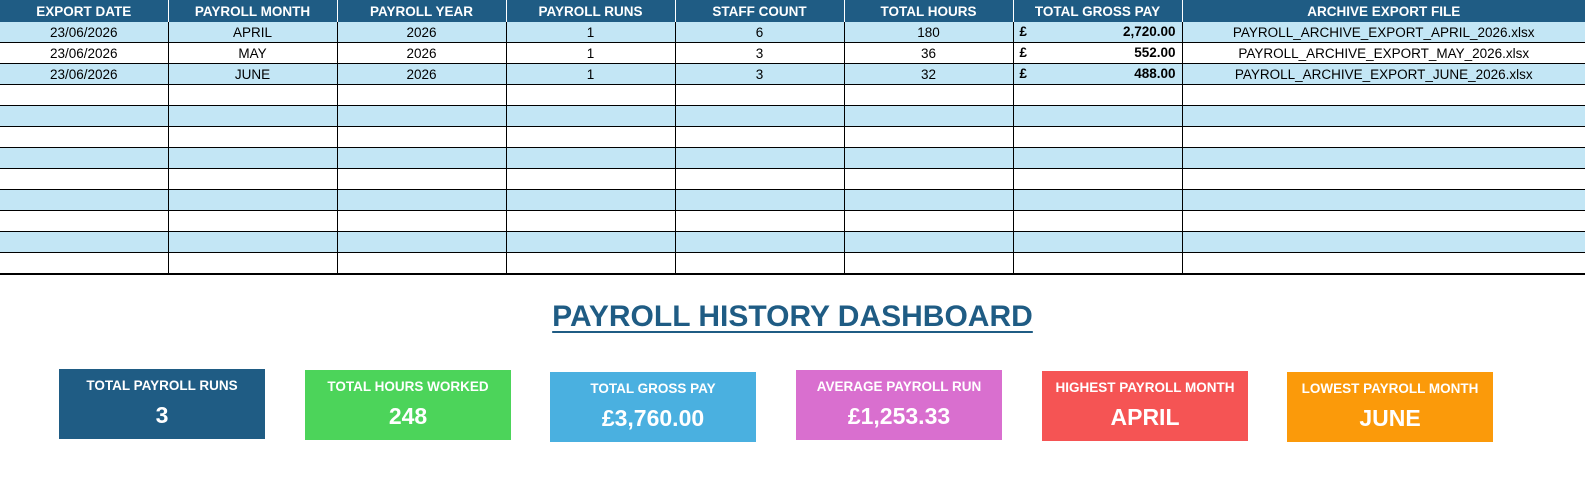 This screenshot has width=1585, height=482. What do you see at coordinates (1383, 53) in the screenshot?
I see `archive-file-cell: PAYROLL_ARCHIVE_EXPORT_MAY_2026.xlsx` at bounding box center [1383, 53].